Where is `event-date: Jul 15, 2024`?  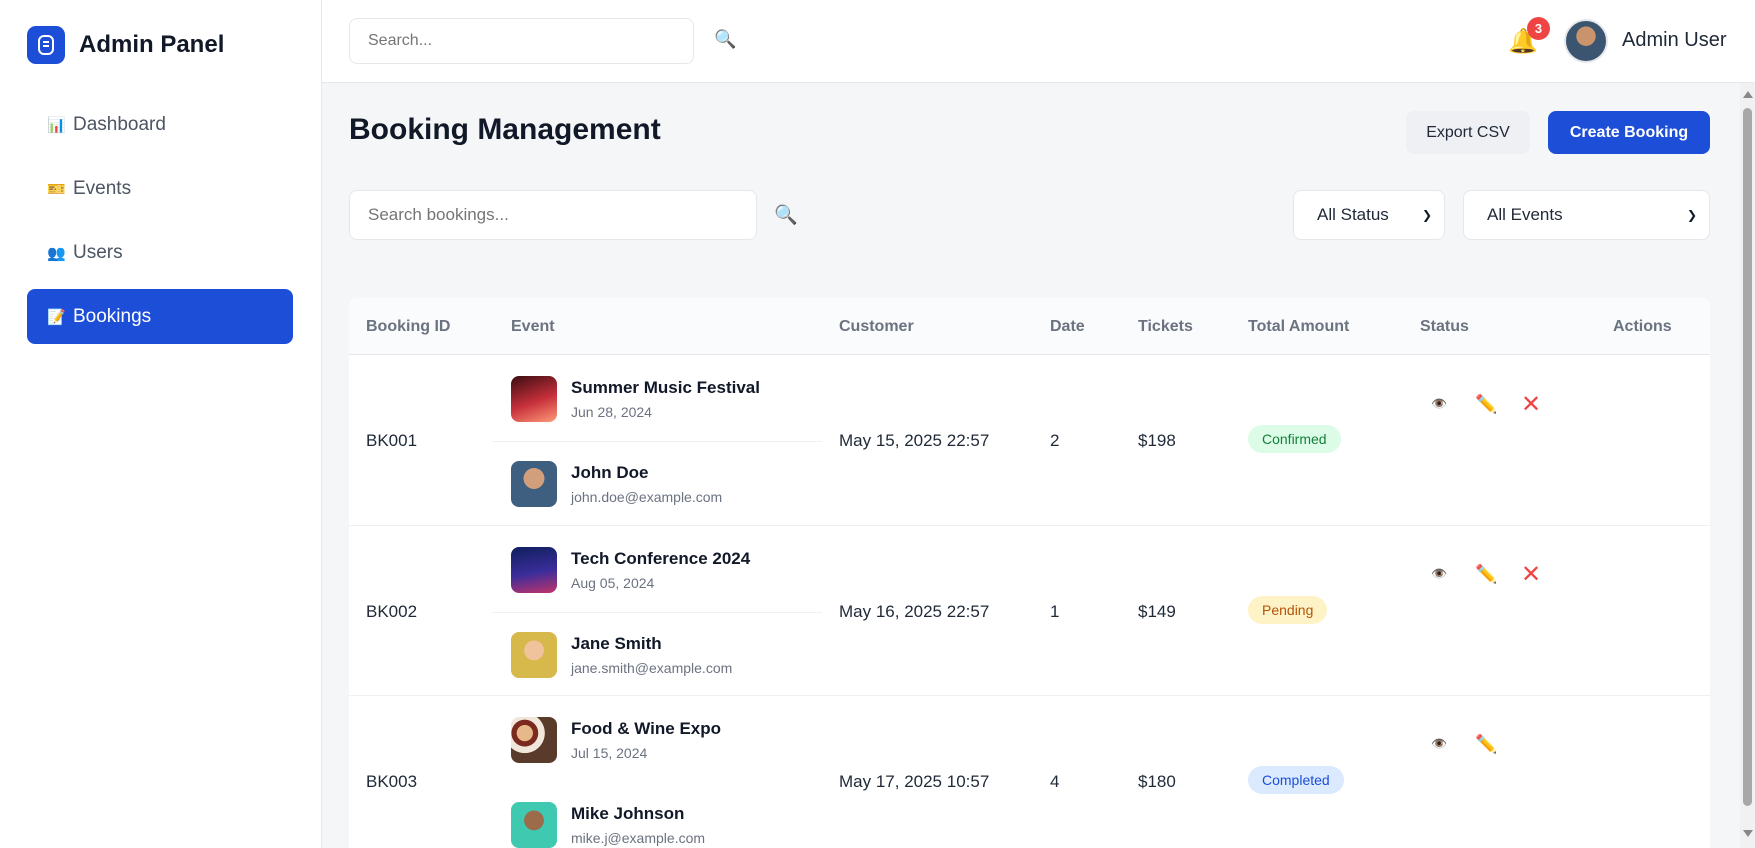 event-date: Jul 15, 2024 is located at coordinates (609, 753).